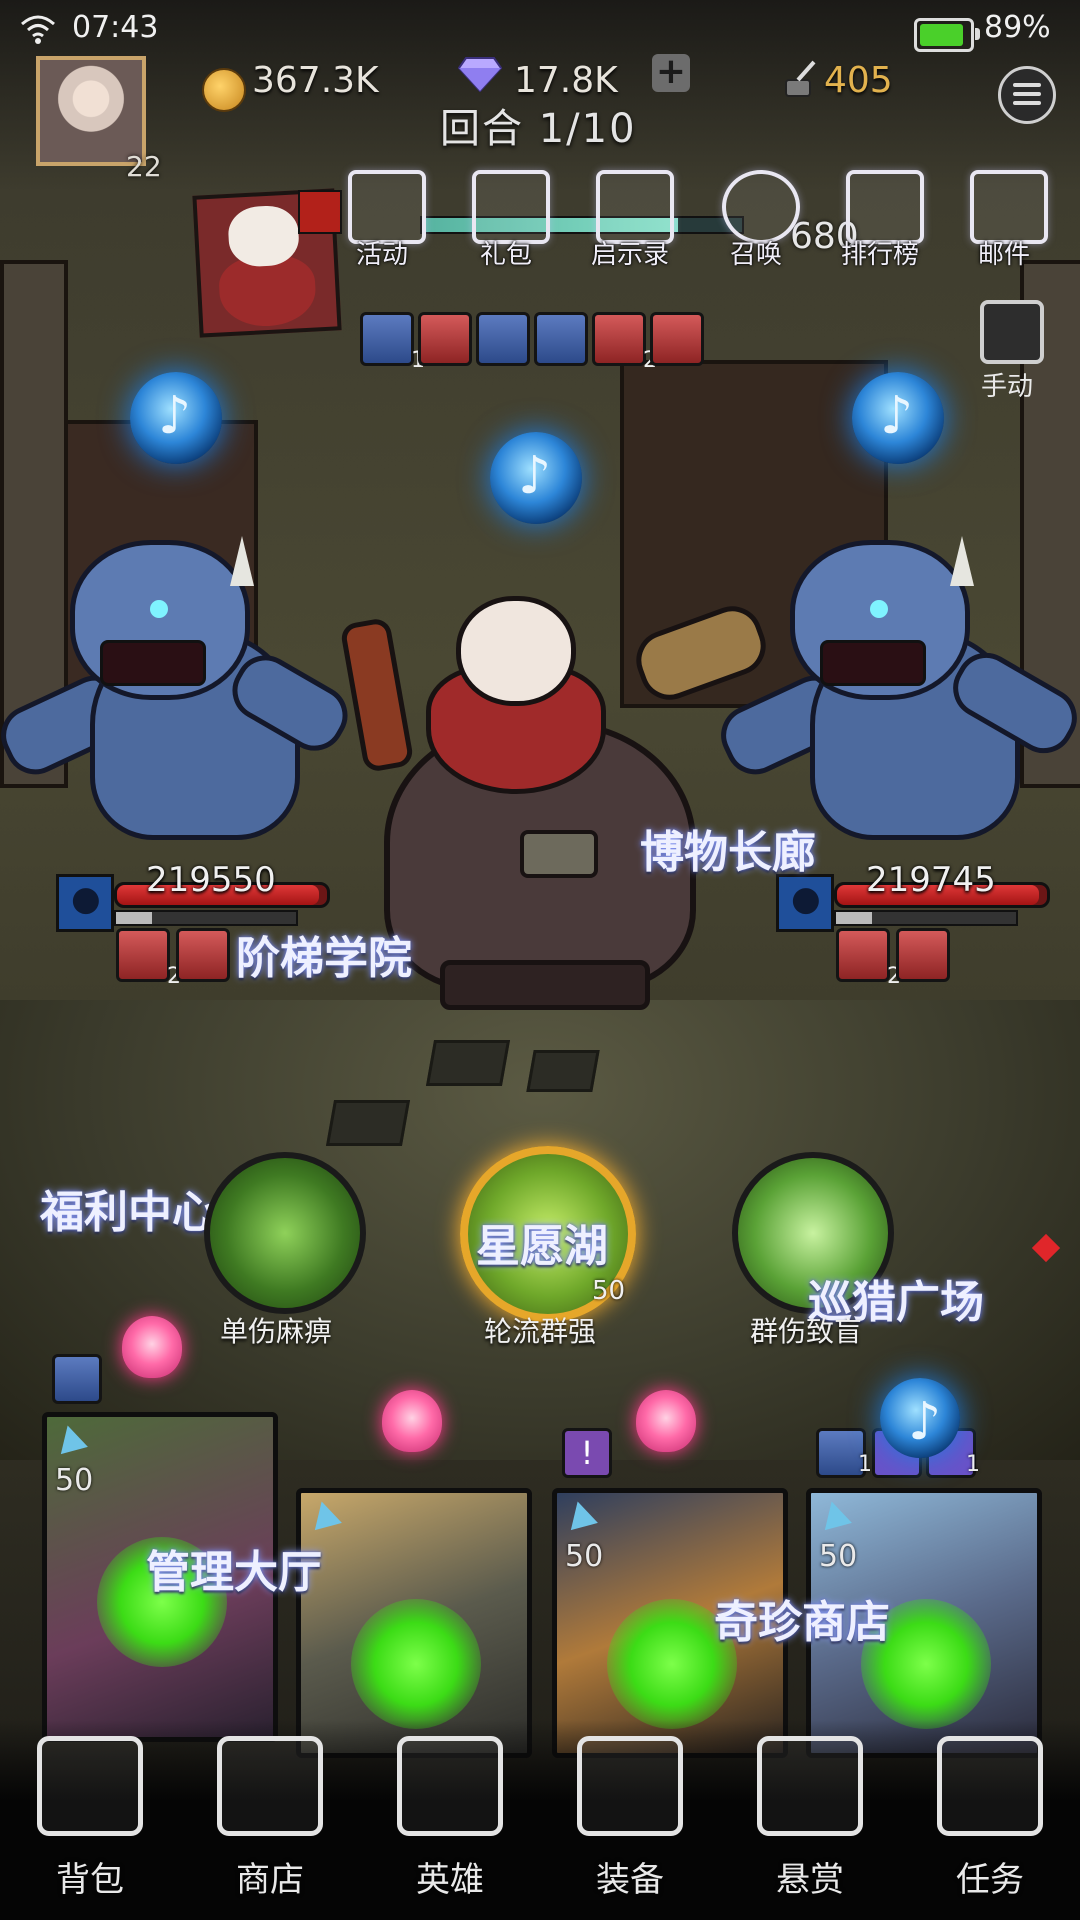 The height and width of the screenshot is (1920, 1080). I want to click on skill-label: 群伤致盲, so click(805, 1331).